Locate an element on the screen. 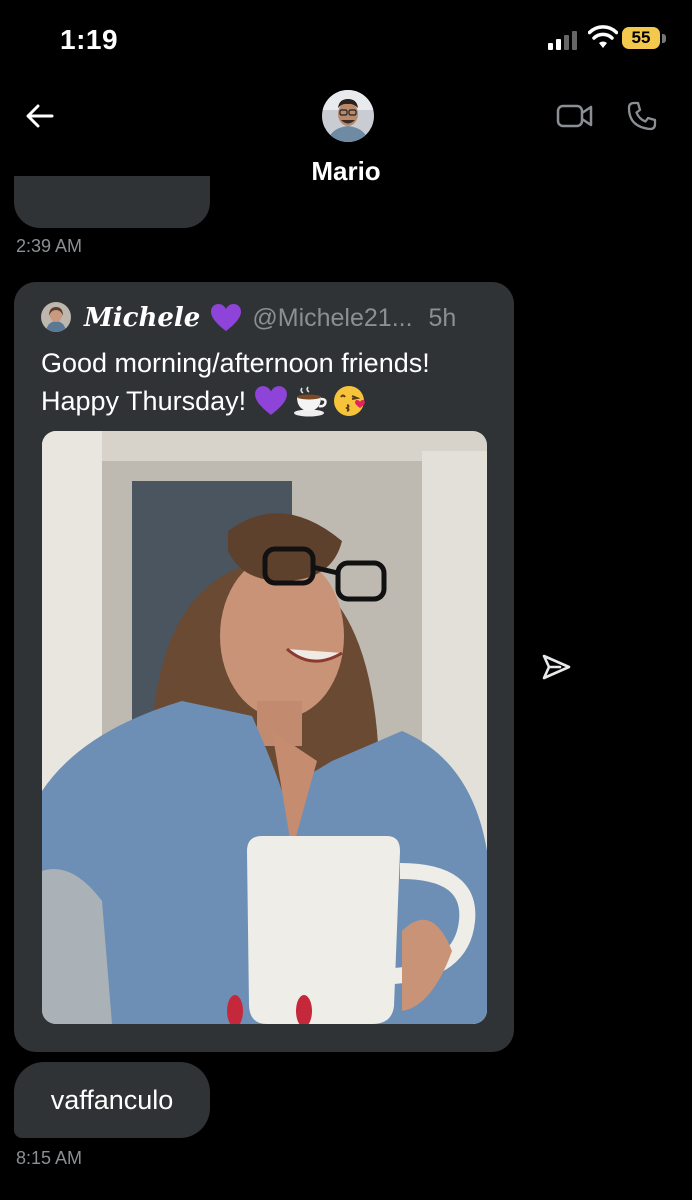 The width and height of the screenshot is (692, 1200). contact-avatar is located at coordinates (348, 116).